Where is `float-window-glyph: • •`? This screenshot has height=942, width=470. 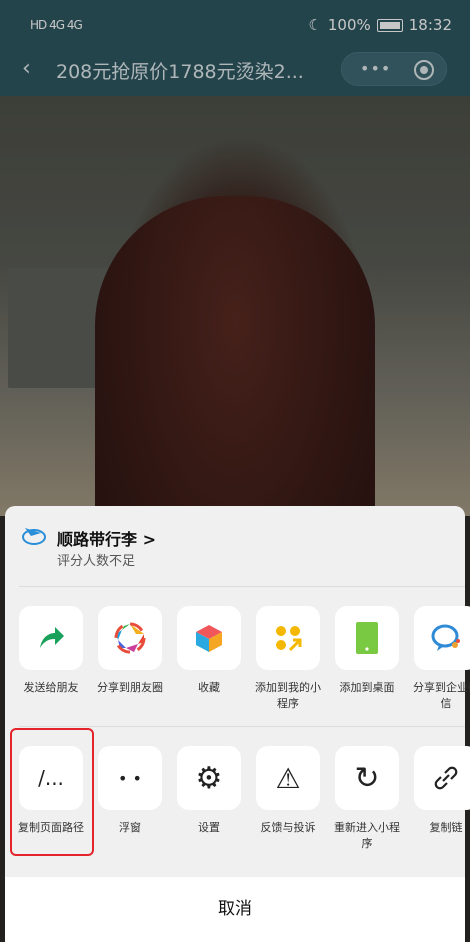 float-window-glyph: • • is located at coordinates (130, 778).